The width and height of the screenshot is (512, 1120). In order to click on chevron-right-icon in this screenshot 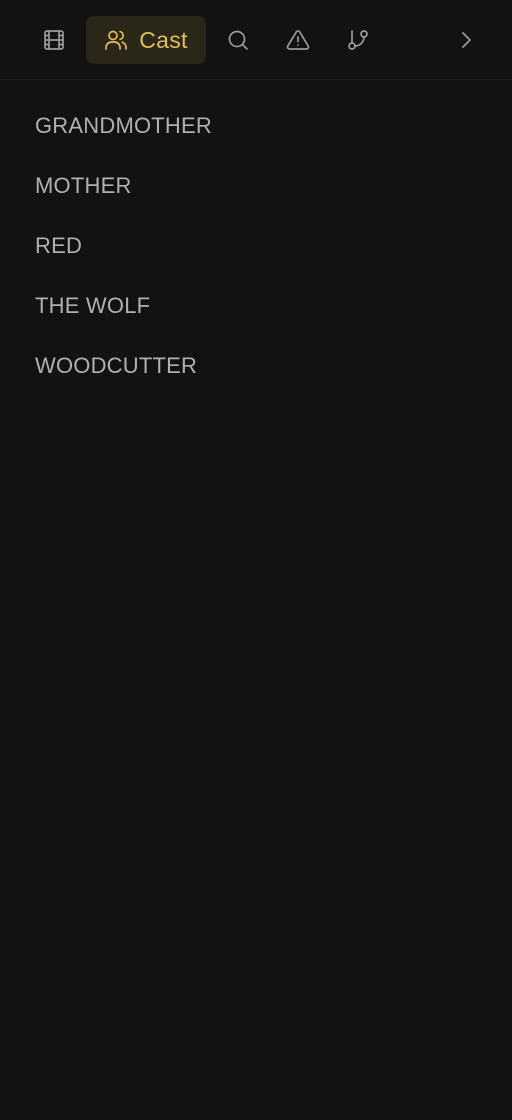, I will do `click(466, 40)`.